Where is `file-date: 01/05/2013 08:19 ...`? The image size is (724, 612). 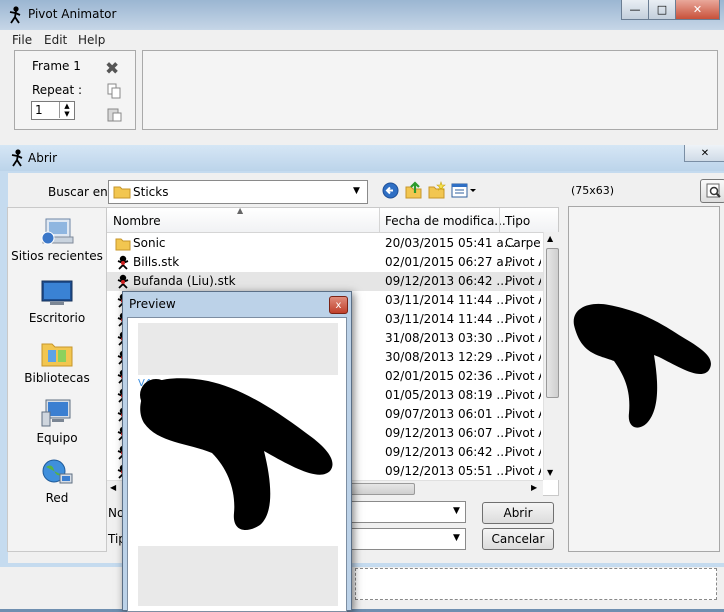 file-date: 01/05/2013 08:19 ... is located at coordinates (446, 395).